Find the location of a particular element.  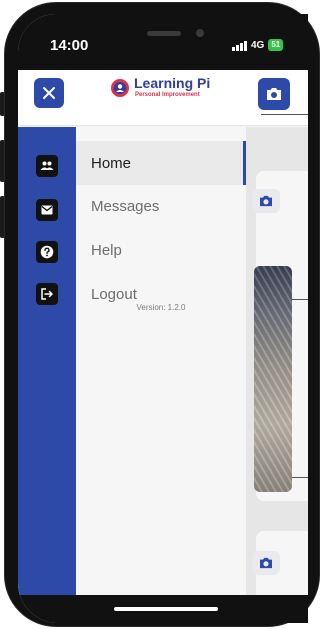

close-button is located at coordinates (49, 93).